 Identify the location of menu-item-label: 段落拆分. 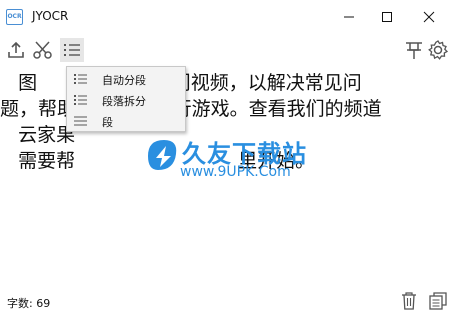
(124, 101).